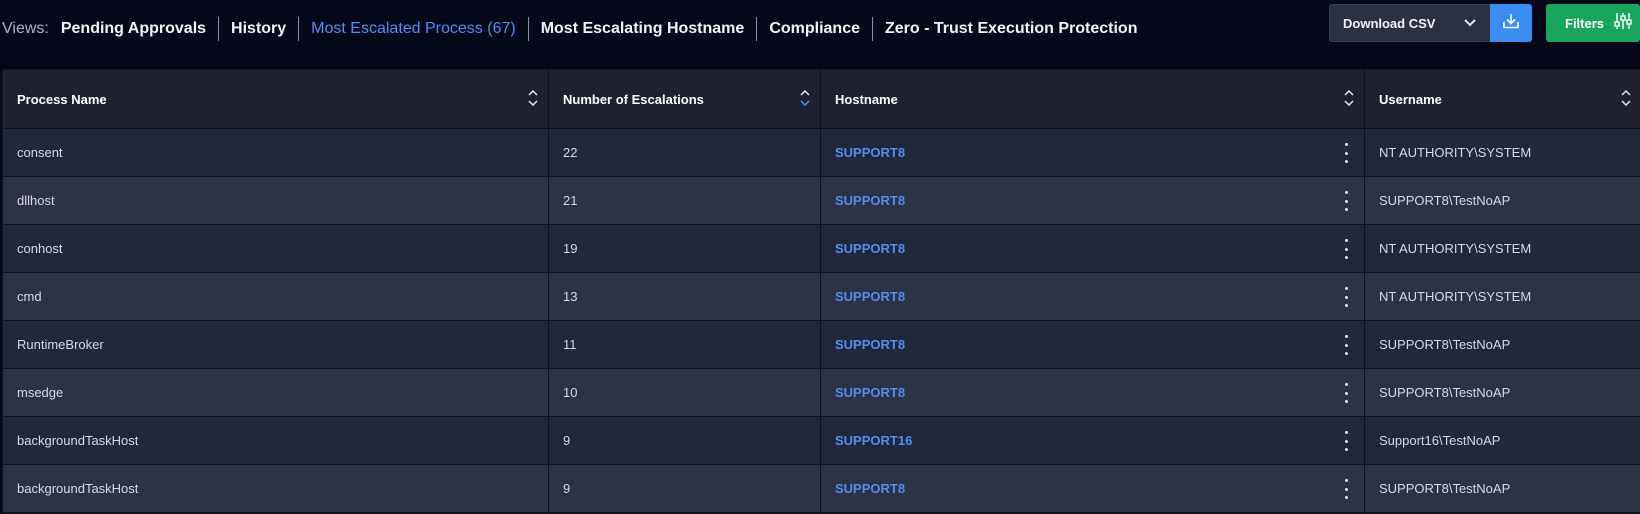 The width and height of the screenshot is (1640, 514). What do you see at coordinates (276, 344) in the screenshot?
I see `process-name-cell: RuntimeBroker` at bounding box center [276, 344].